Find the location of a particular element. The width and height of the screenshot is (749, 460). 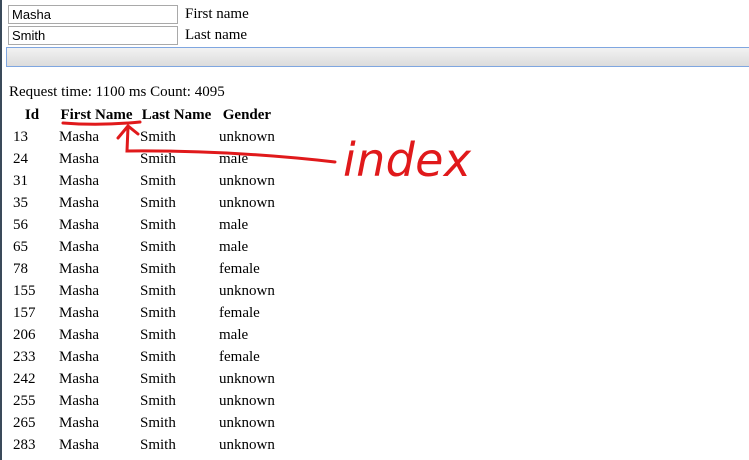

annotation-text: index is located at coordinates (407, 160).